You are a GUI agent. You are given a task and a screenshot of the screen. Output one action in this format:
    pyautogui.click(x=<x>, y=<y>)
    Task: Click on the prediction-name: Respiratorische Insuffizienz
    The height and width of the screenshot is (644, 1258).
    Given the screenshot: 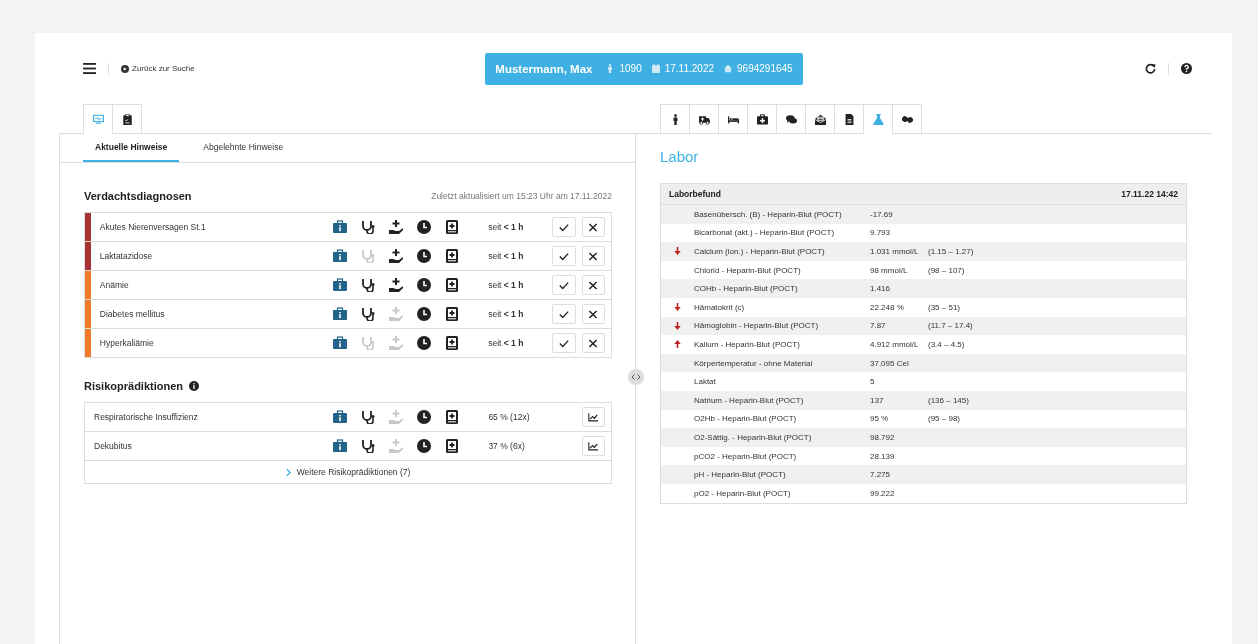 What is the action you would take?
    pyautogui.click(x=146, y=417)
    